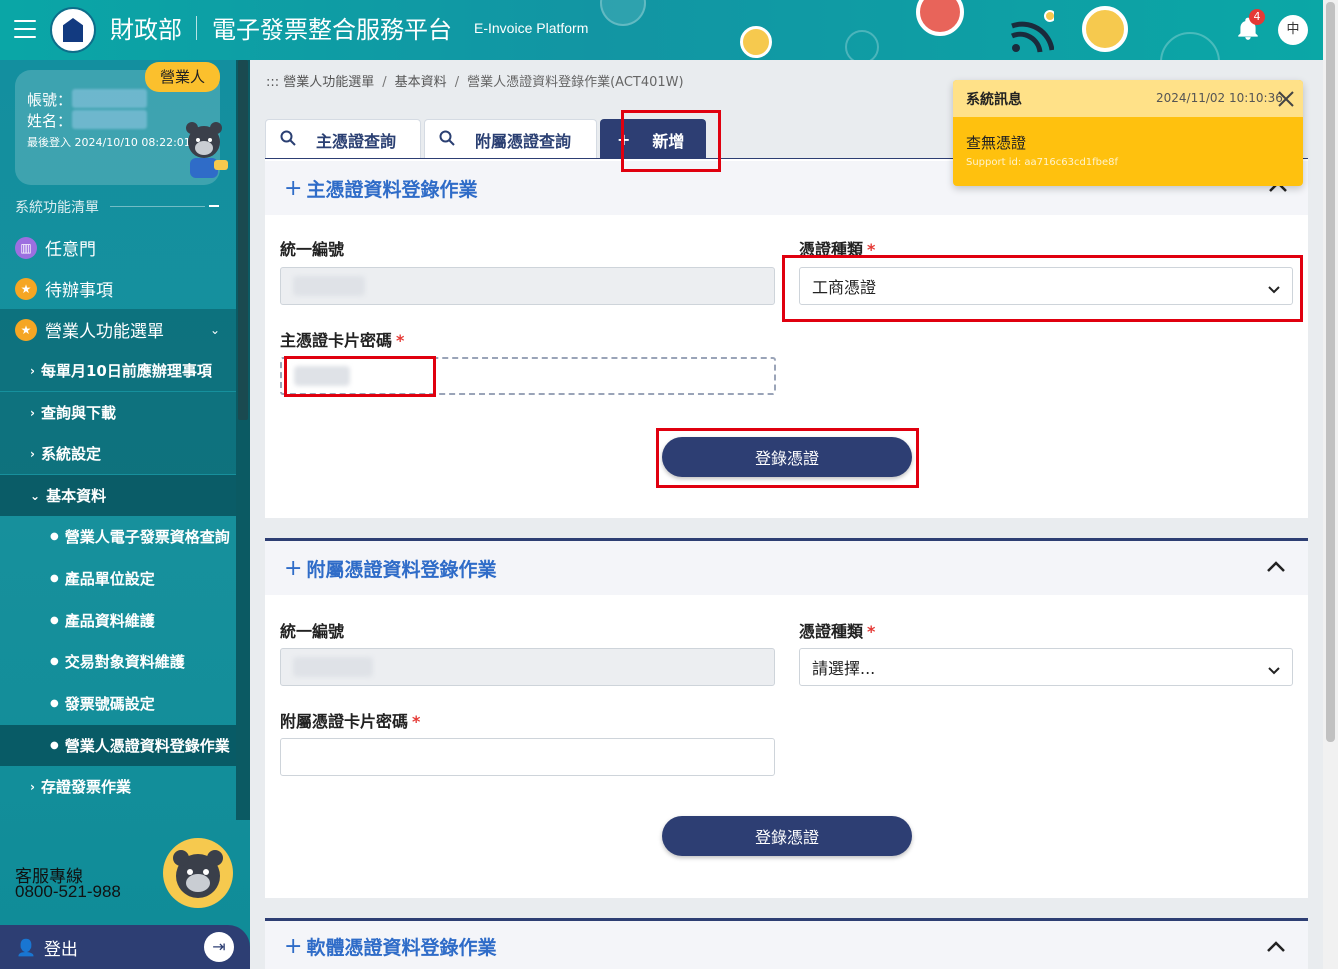 This screenshot has height=969, width=1338. Describe the element at coordinates (243, 440) in the screenshot. I see `sidebar-scrollbar` at that location.